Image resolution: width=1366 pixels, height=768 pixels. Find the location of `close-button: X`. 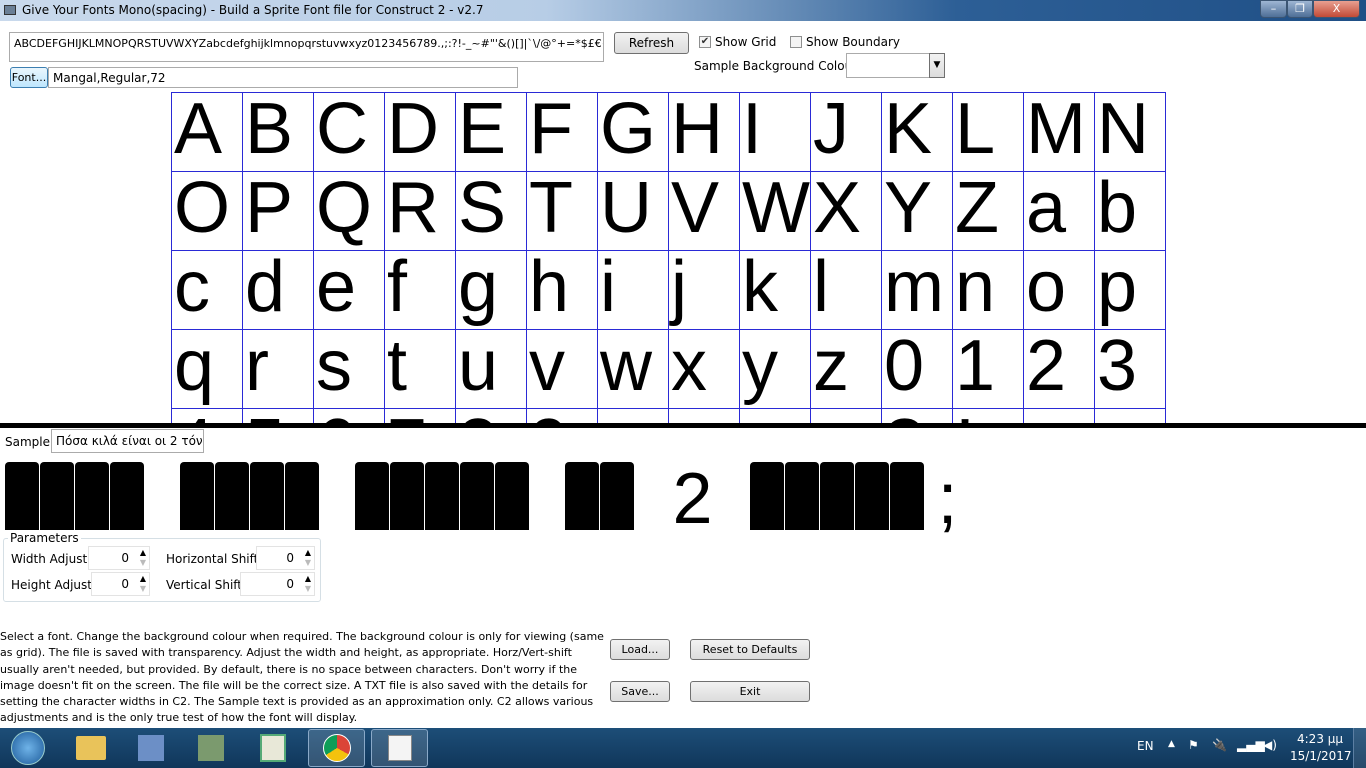

close-button: X is located at coordinates (1336, 9).